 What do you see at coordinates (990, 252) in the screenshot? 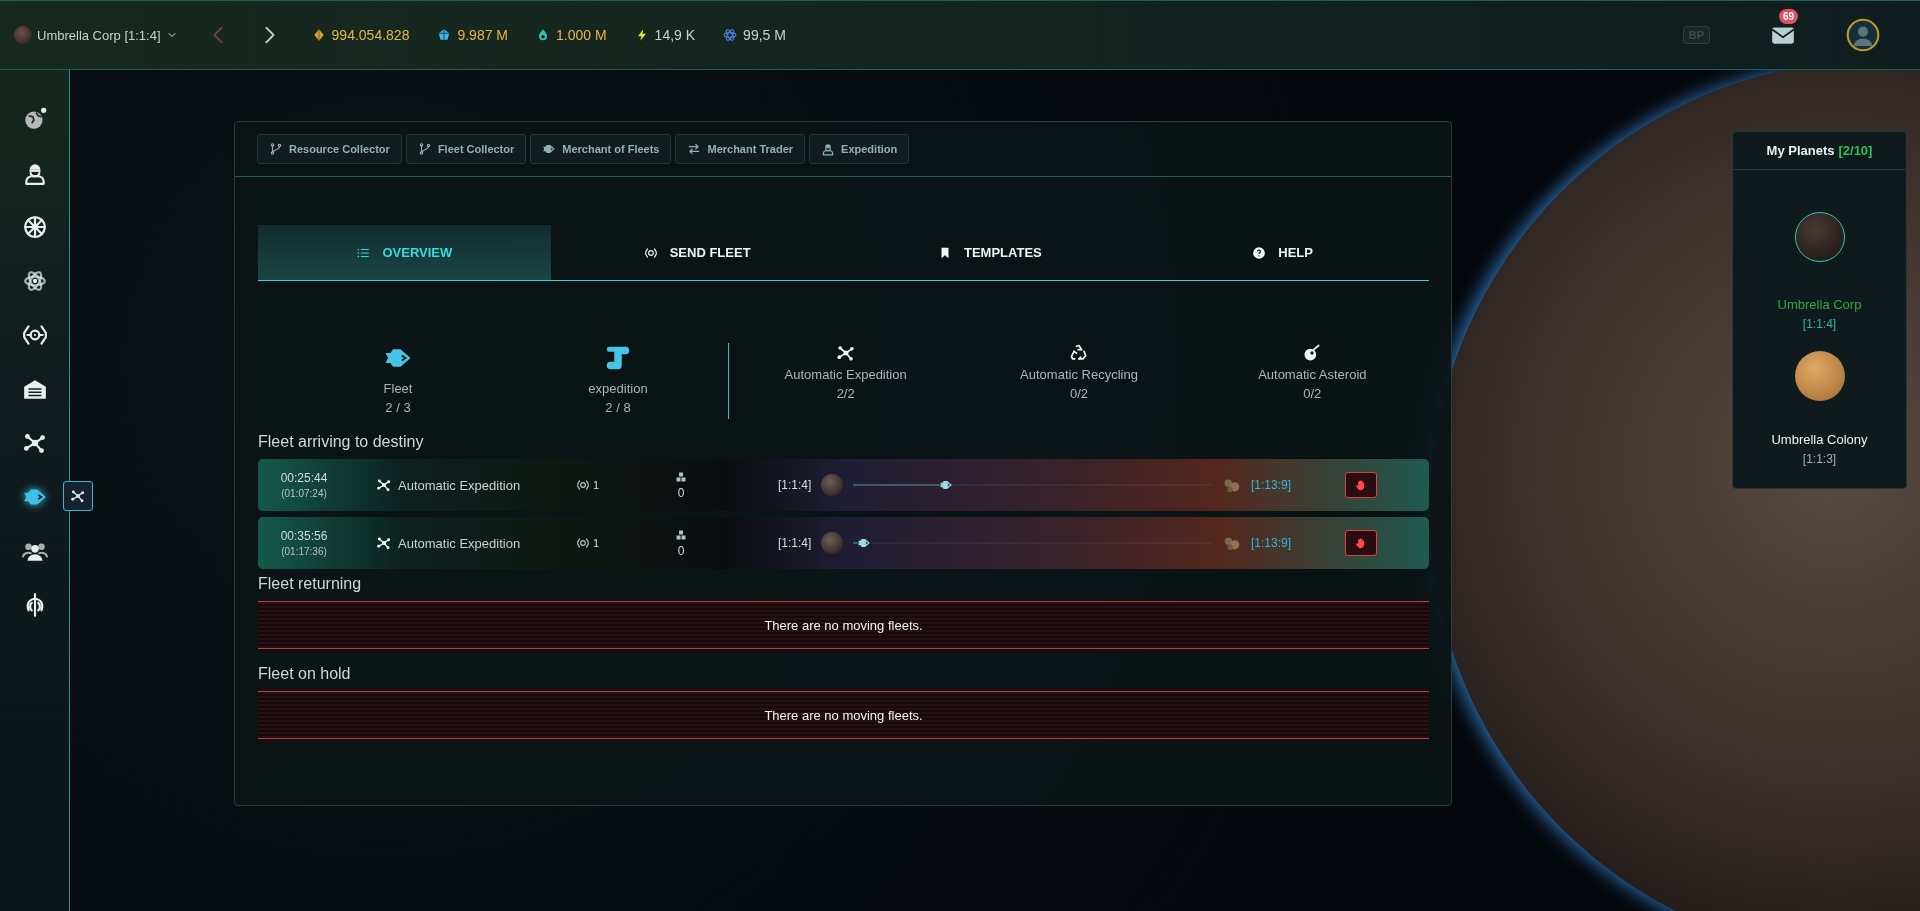
I see `tab: TEMPLATES` at bounding box center [990, 252].